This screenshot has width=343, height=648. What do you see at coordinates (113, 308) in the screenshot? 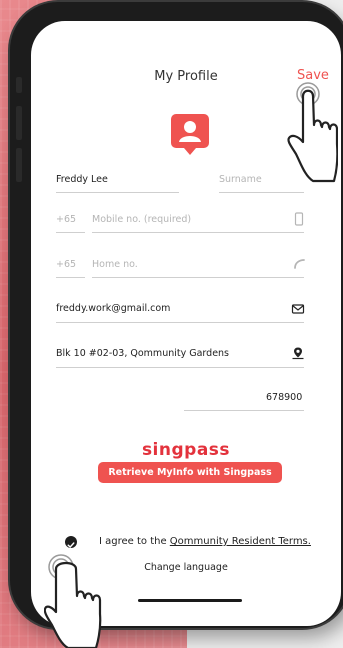
I see `email-field: freddy.work@gmail.com` at bounding box center [113, 308].